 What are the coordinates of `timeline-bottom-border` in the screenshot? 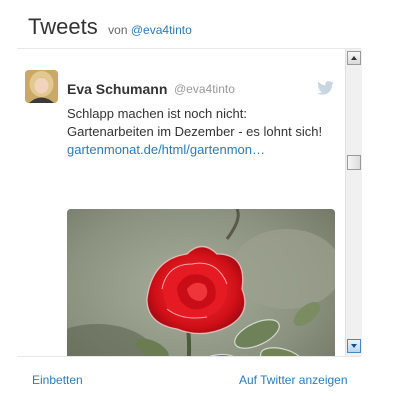 It's located at (189, 356).